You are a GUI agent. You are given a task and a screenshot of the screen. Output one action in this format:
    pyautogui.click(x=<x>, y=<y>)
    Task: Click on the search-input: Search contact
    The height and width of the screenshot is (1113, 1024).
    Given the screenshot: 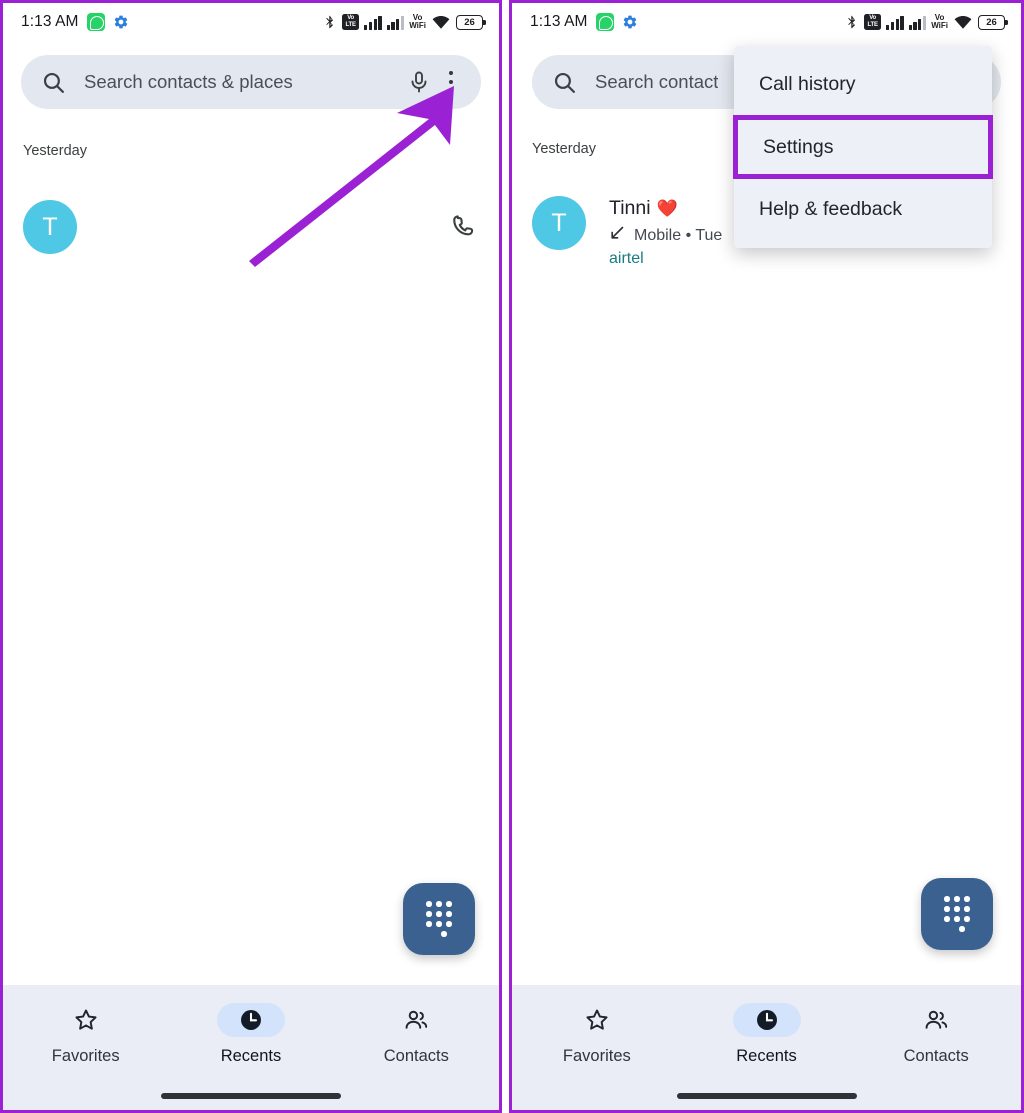 What is the action you would take?
    pyautogui.click(x=656, y=82)
    